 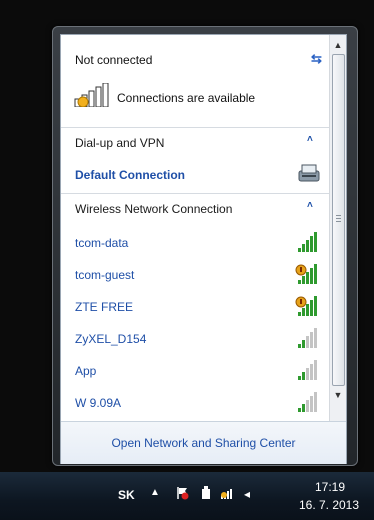 I want to click on section-wireless: Wireless Network Connection ˄, so click(x=195, y=208).